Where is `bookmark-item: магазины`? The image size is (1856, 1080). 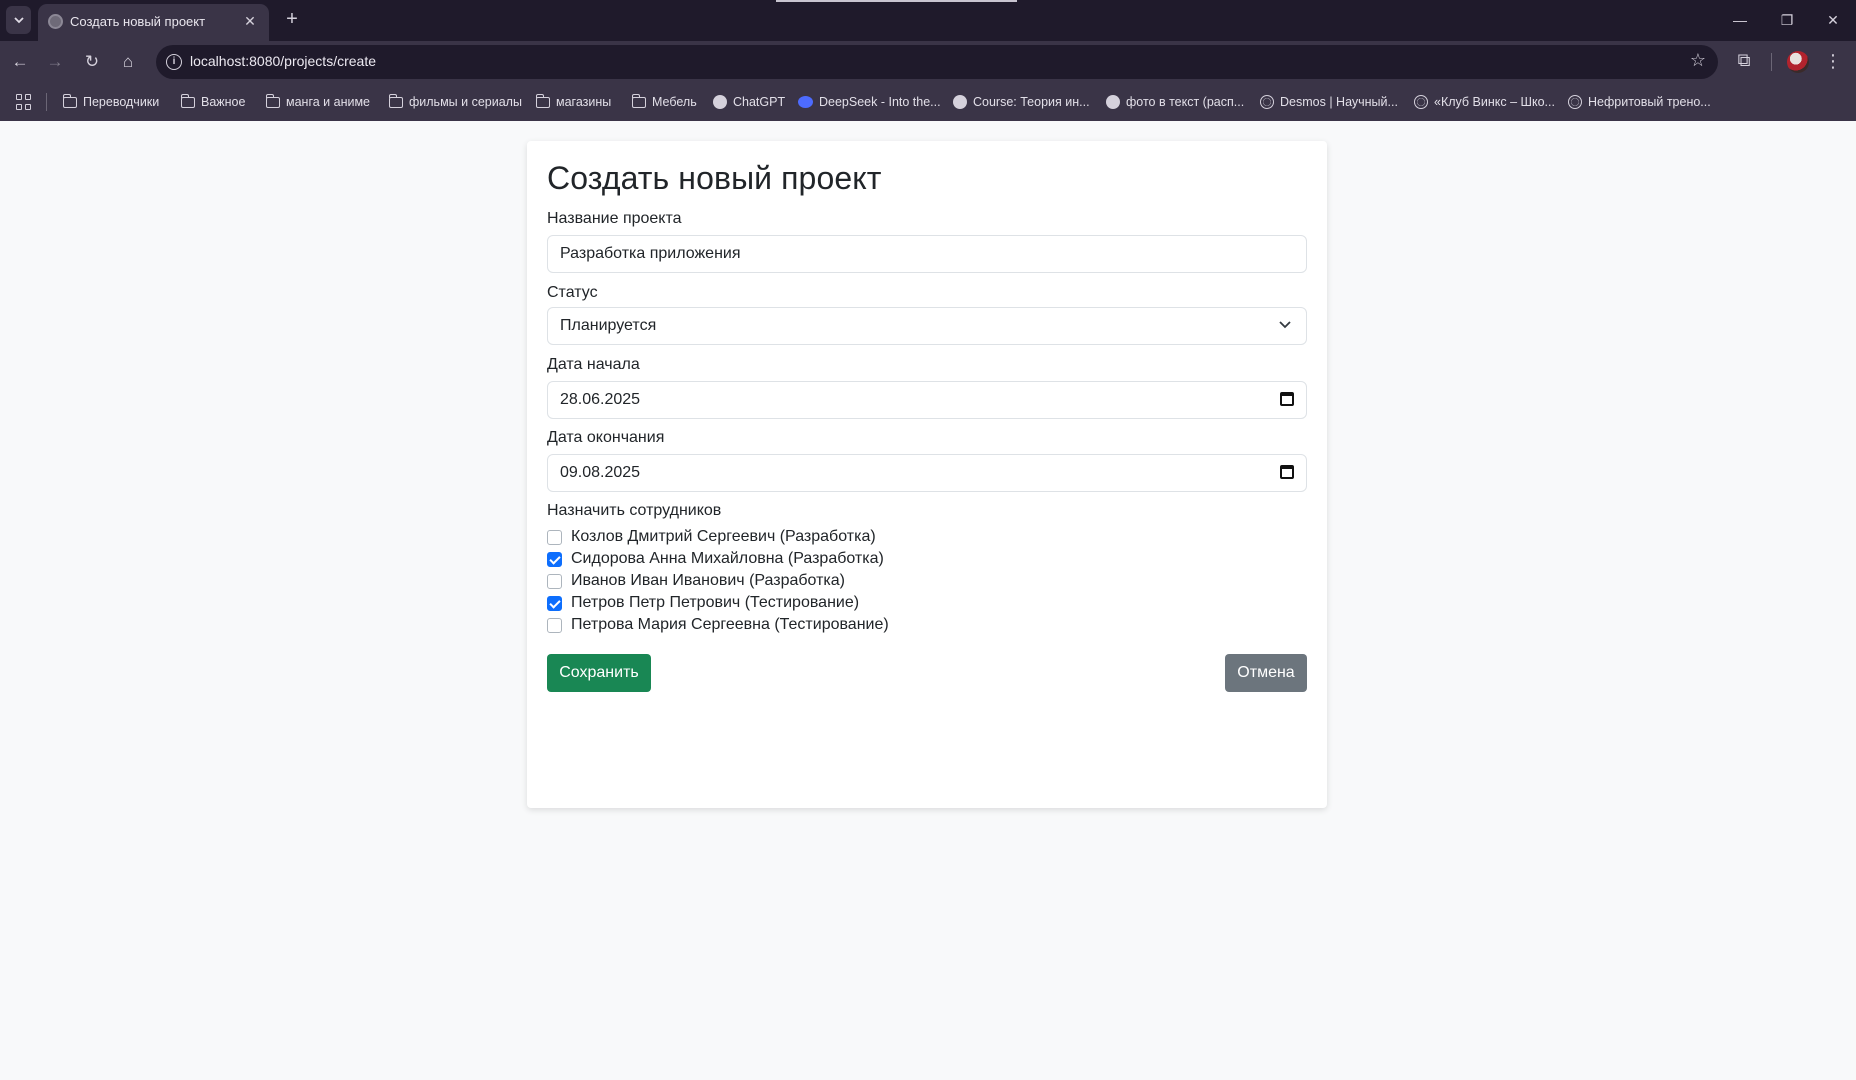 bookmark-item: магазины is located at coordinates (573, 102).